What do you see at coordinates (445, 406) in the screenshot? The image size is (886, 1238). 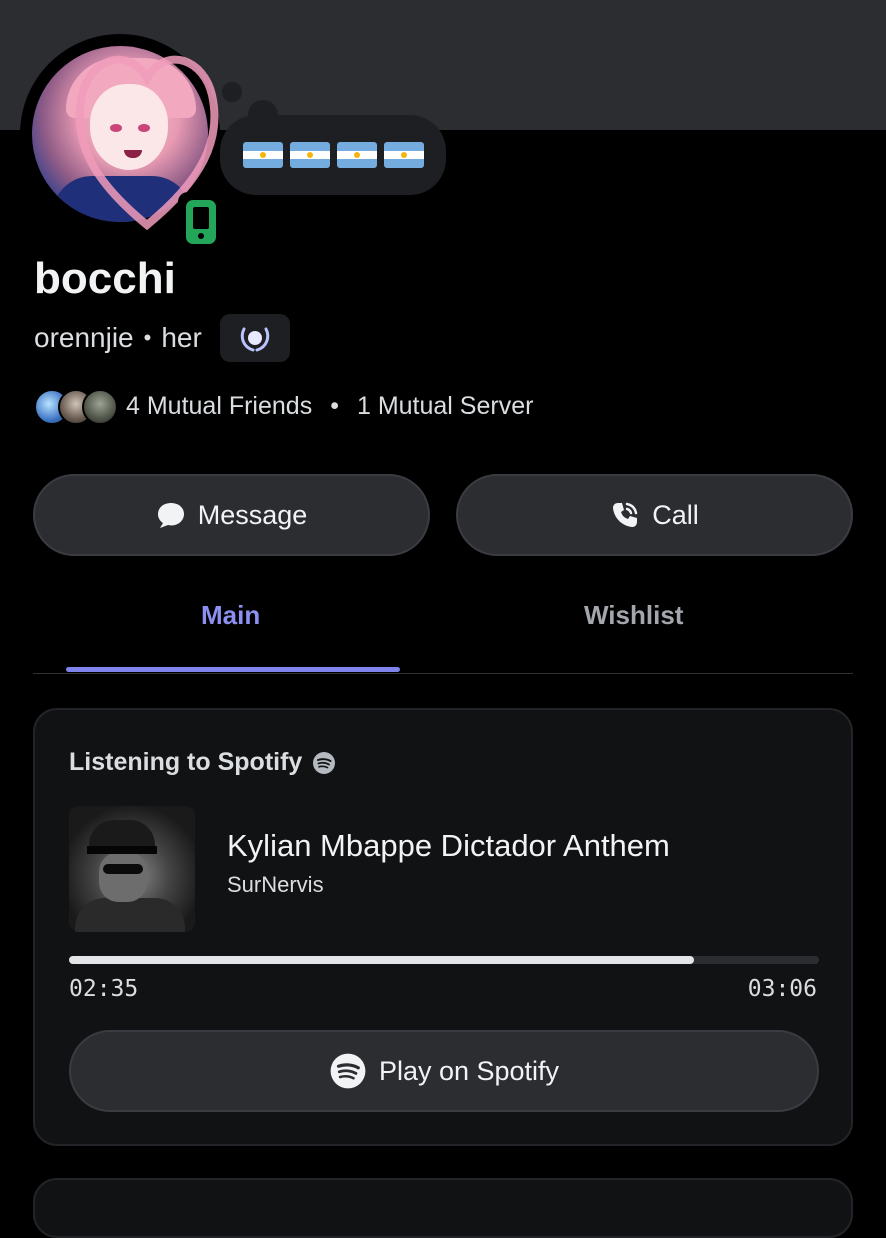 I see `mutual-servers-link: 1 Mutual Server` at bounding box center [445, 406].